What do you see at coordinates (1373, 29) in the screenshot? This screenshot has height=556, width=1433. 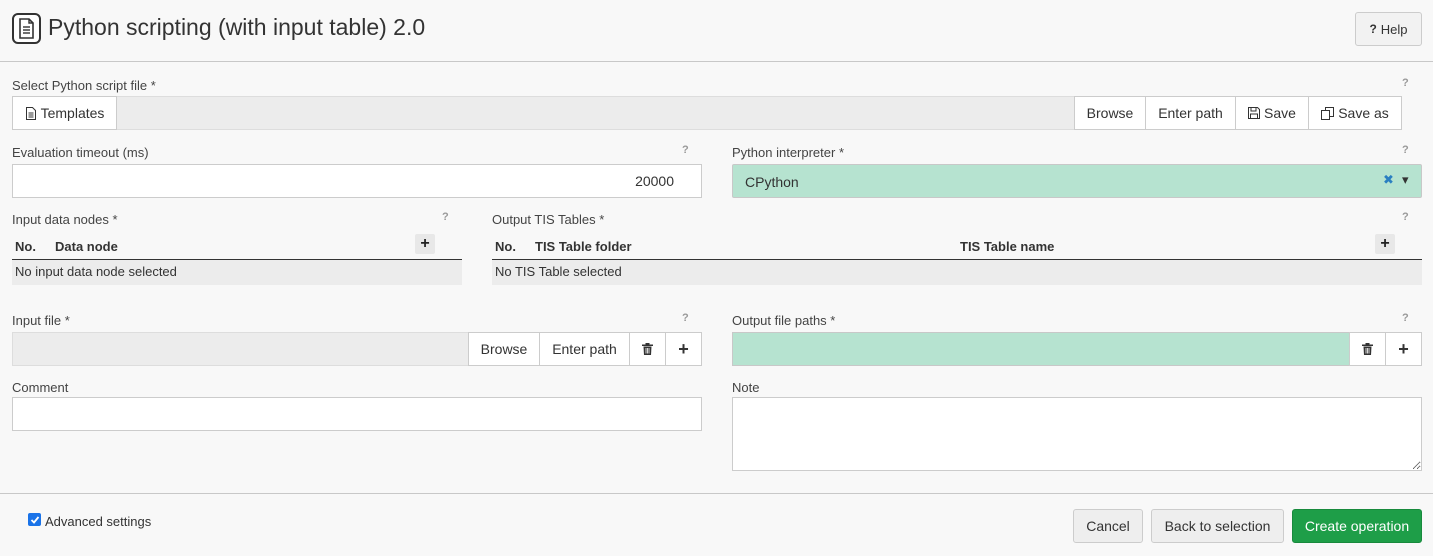 I see `question-icon: ?` at bounding box center [1373, 29].